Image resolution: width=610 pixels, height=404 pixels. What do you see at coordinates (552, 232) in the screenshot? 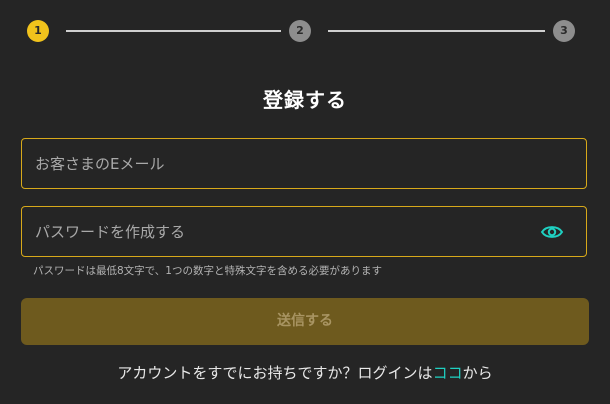
I see `eye-icon` at bounding box center [552, 232].